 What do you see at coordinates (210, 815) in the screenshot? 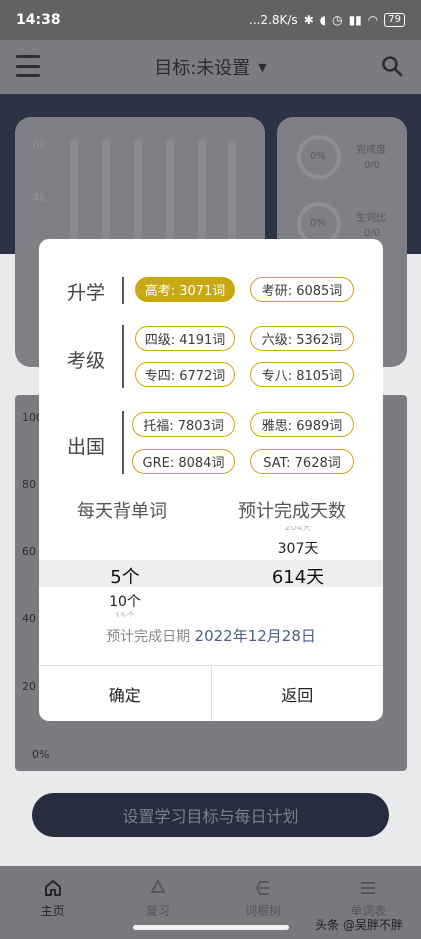
I see `set-goal-button: 设置学习目标与每日计划` at bounding box center [210, 815].